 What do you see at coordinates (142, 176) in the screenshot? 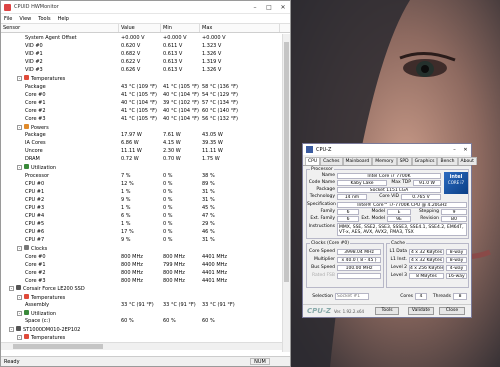
I see `sensor-row: Processor 7 % 0 % 38 %` at bounding box center [142, 176].